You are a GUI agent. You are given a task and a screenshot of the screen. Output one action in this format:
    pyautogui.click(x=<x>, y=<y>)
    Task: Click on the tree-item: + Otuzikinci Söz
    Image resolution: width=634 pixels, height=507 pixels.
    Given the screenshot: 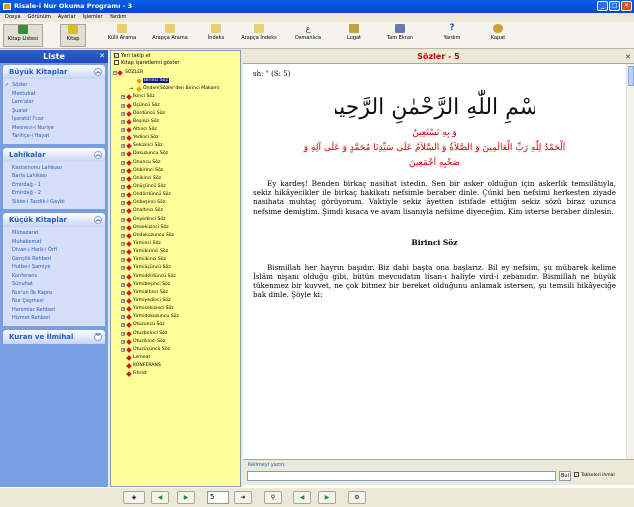 What is the action you would take?
    pyautogui.click(x=176, y=342)
    